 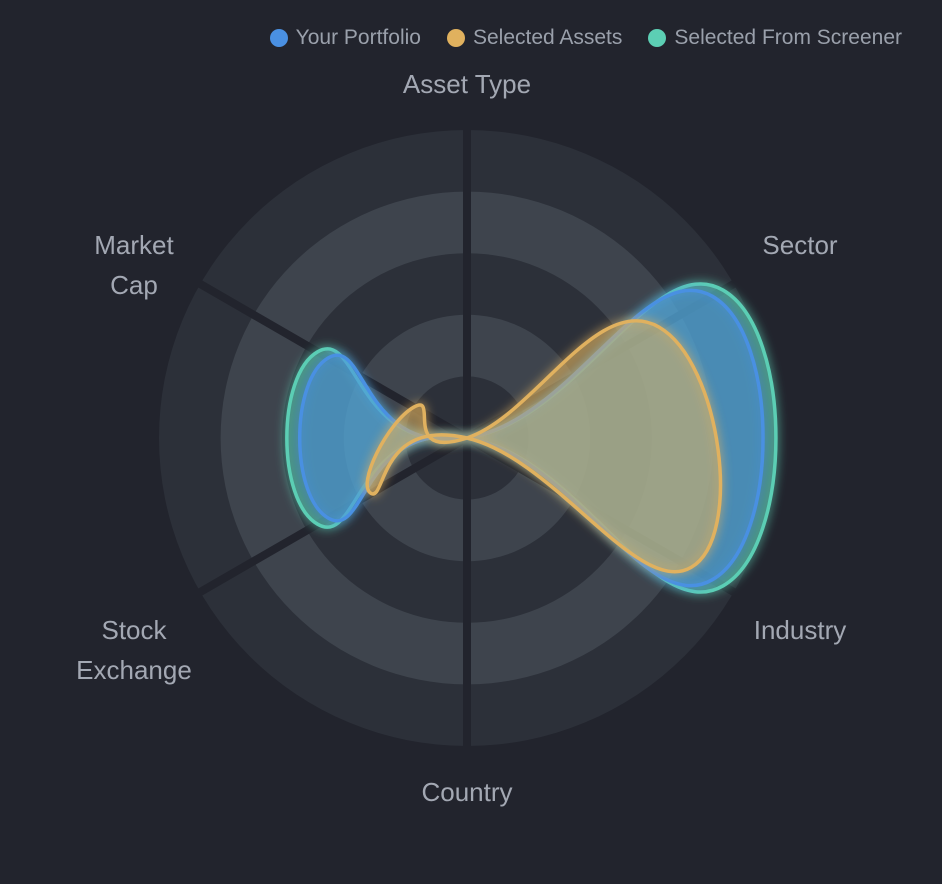 I want to click on axis-label-industry: Industry, so click(x=800, y=630).